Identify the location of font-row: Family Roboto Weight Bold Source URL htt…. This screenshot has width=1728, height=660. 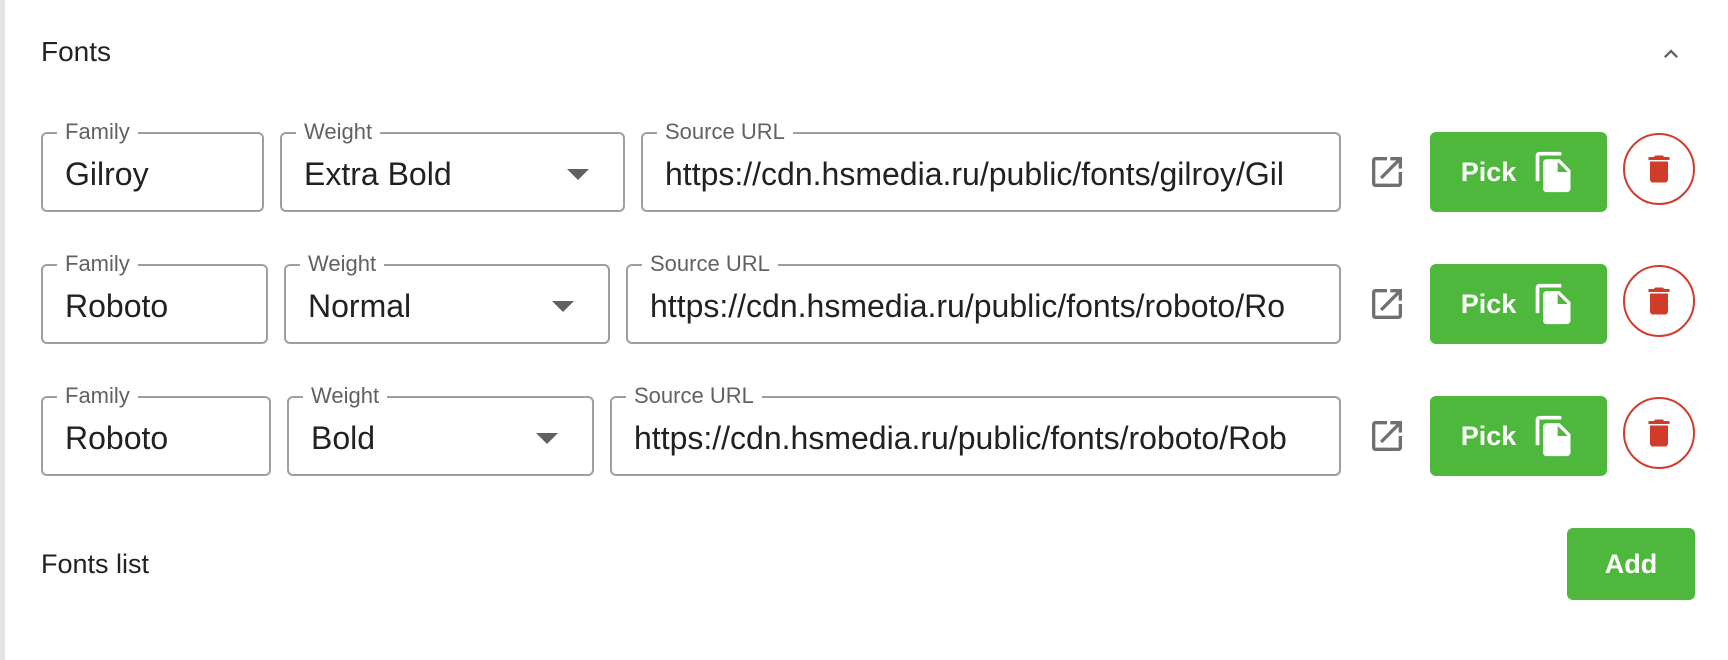
(866, 429).